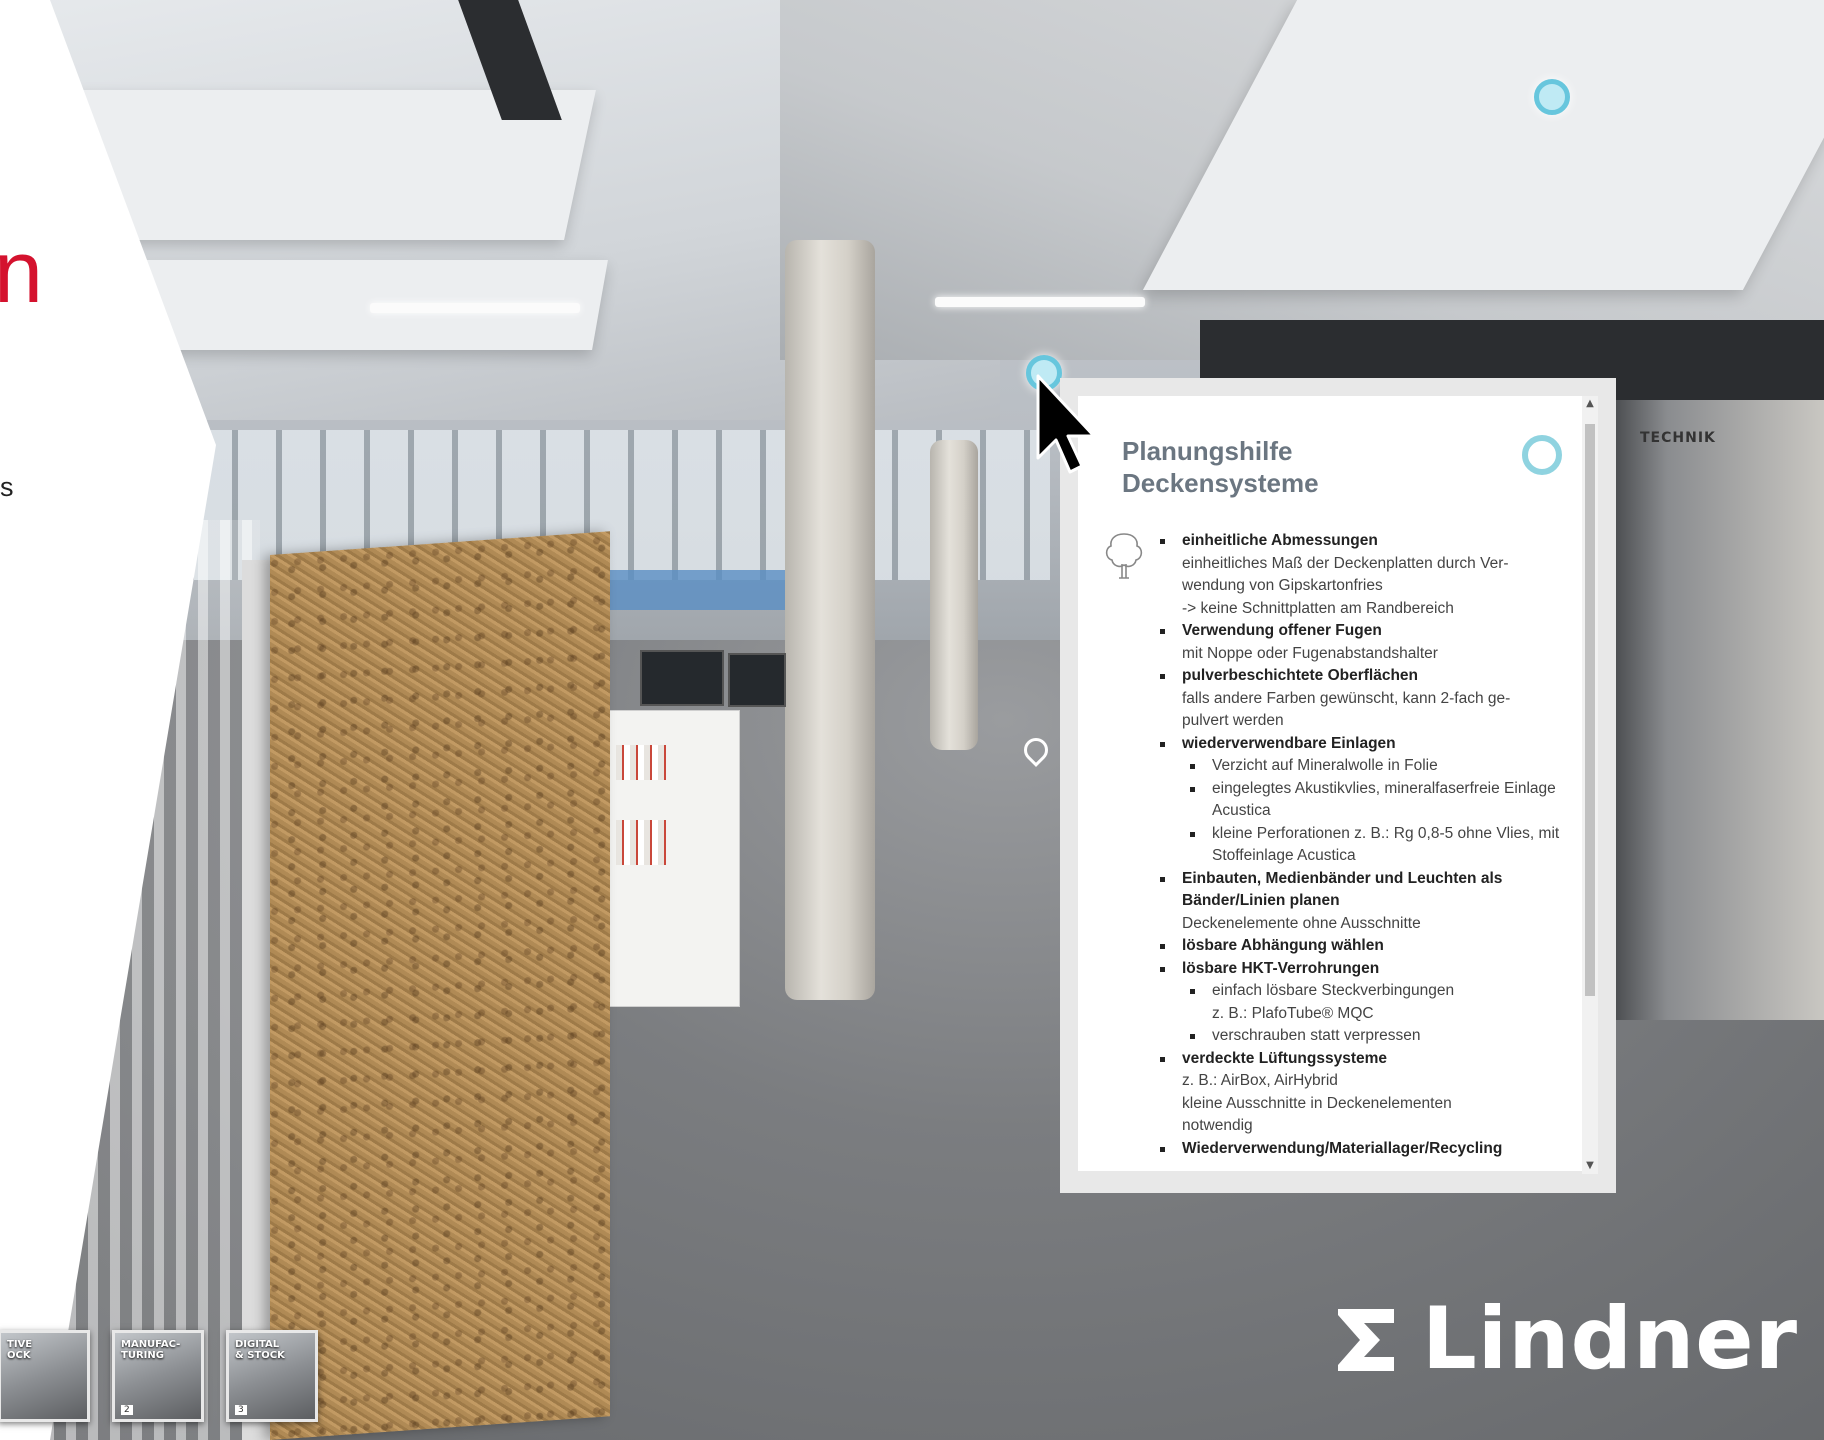  What do you see at coordinates (1217, 1125) in the screenshot?
I see `item-desc: notwendig` at bounding box center [1217, 1125].